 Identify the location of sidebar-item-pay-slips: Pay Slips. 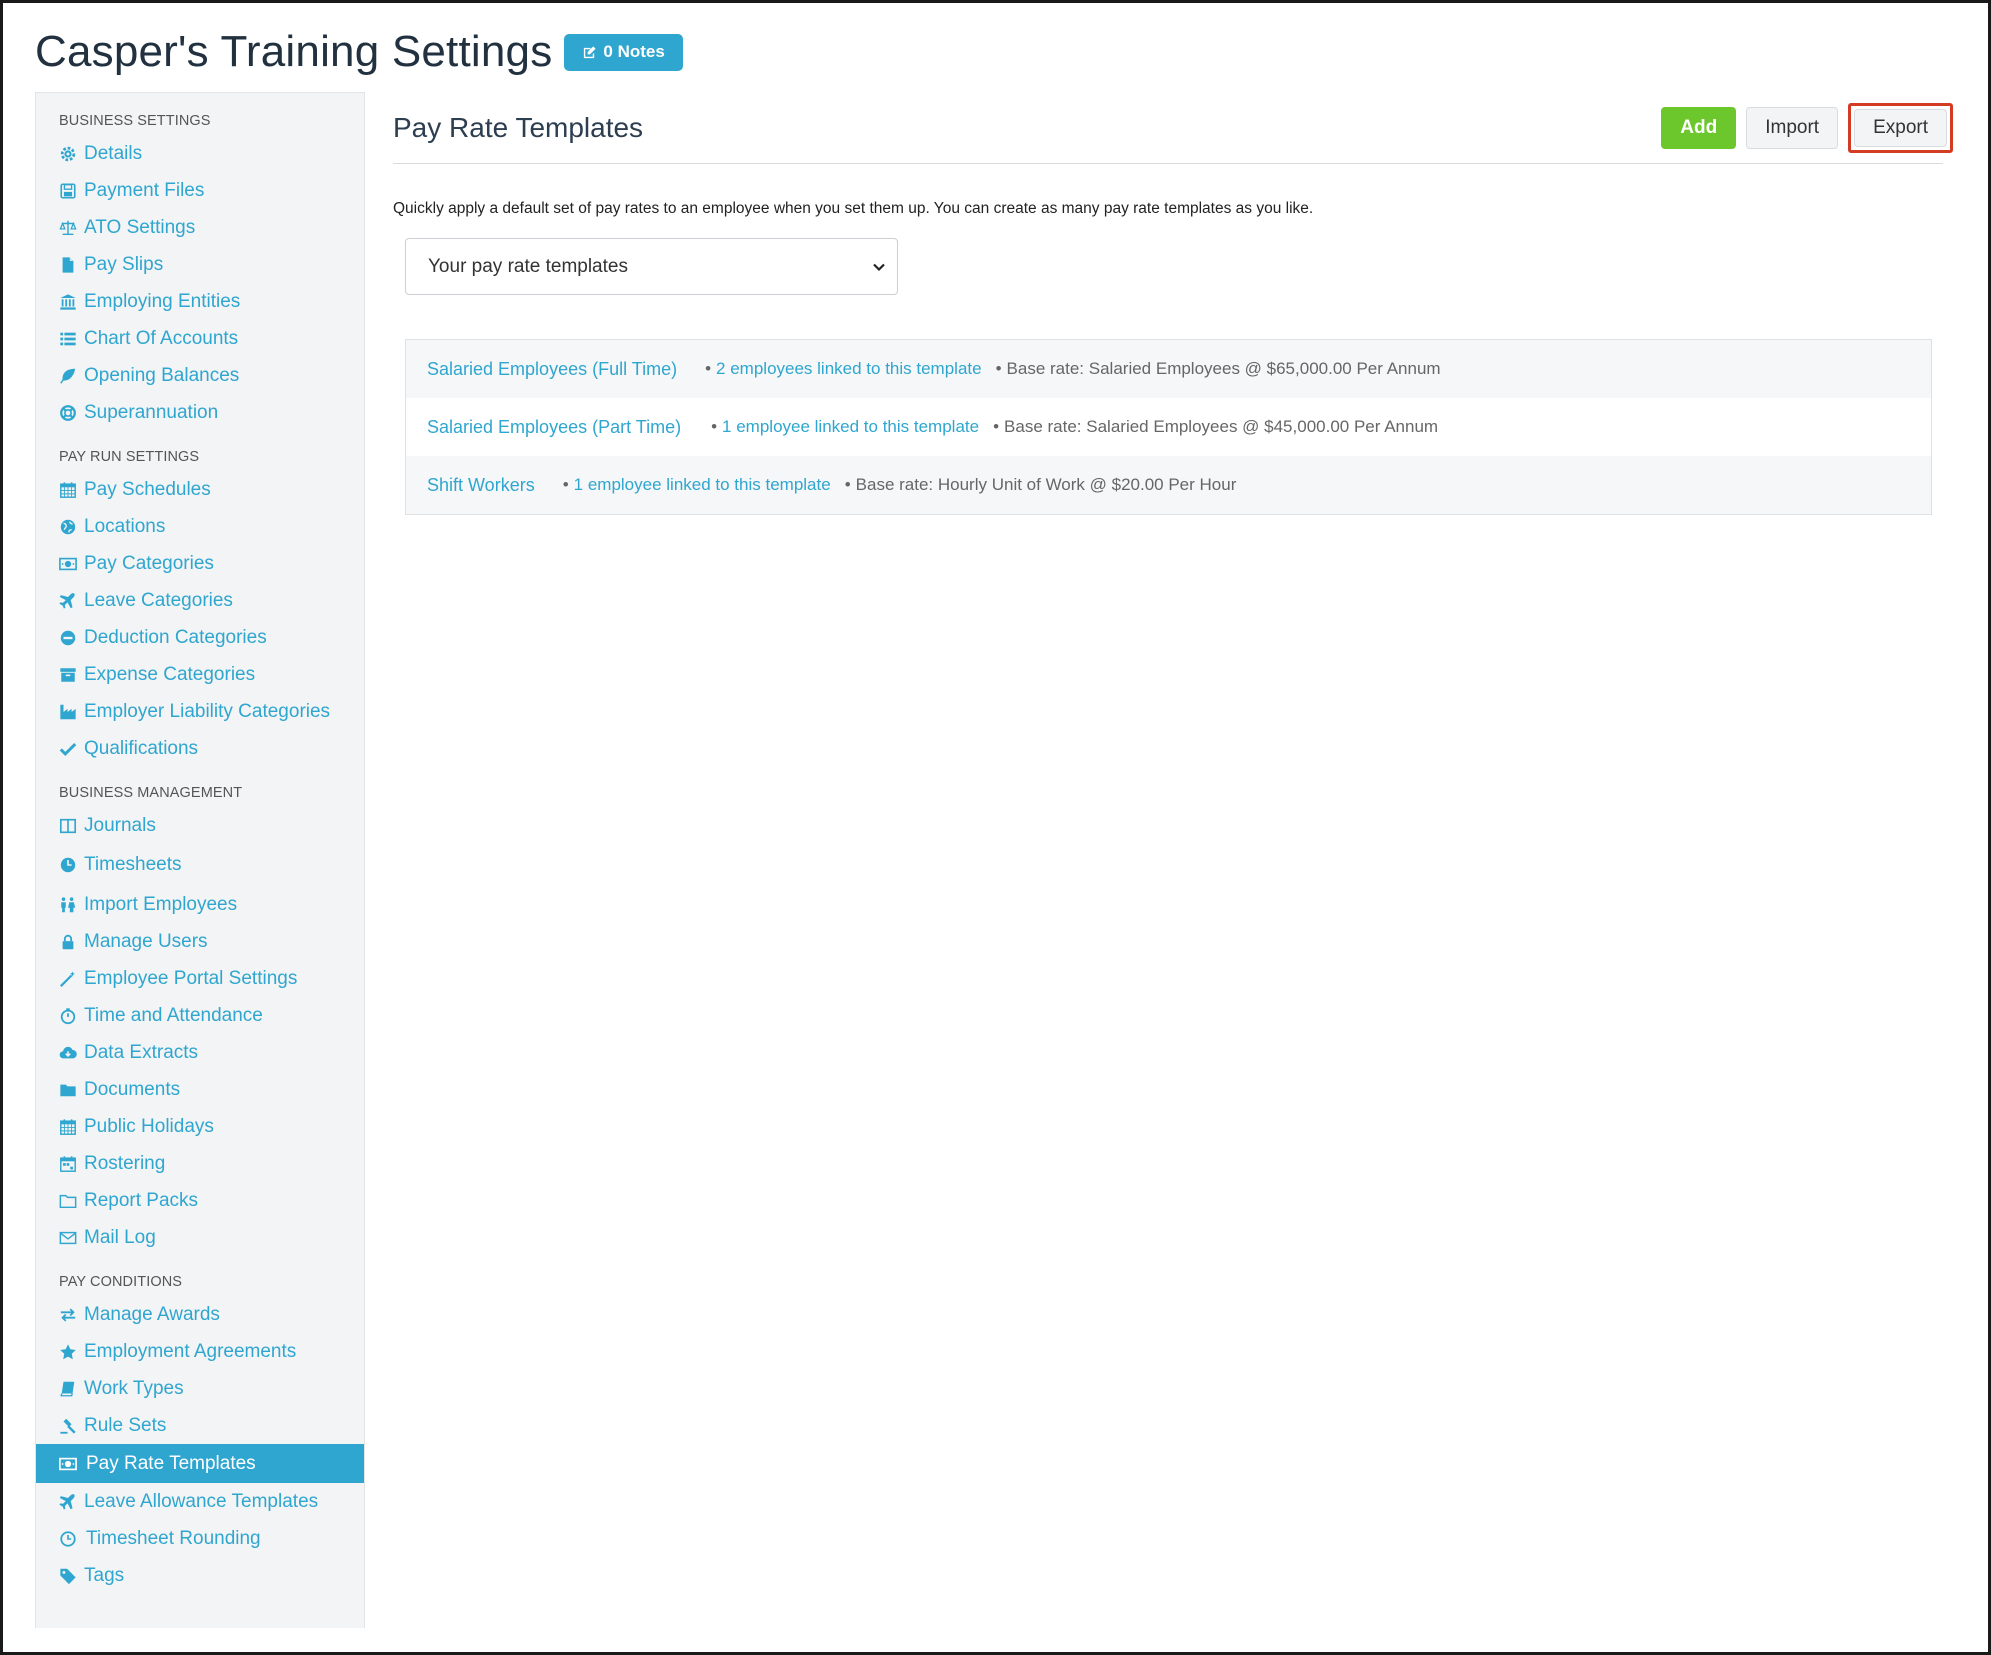
(200, 264).